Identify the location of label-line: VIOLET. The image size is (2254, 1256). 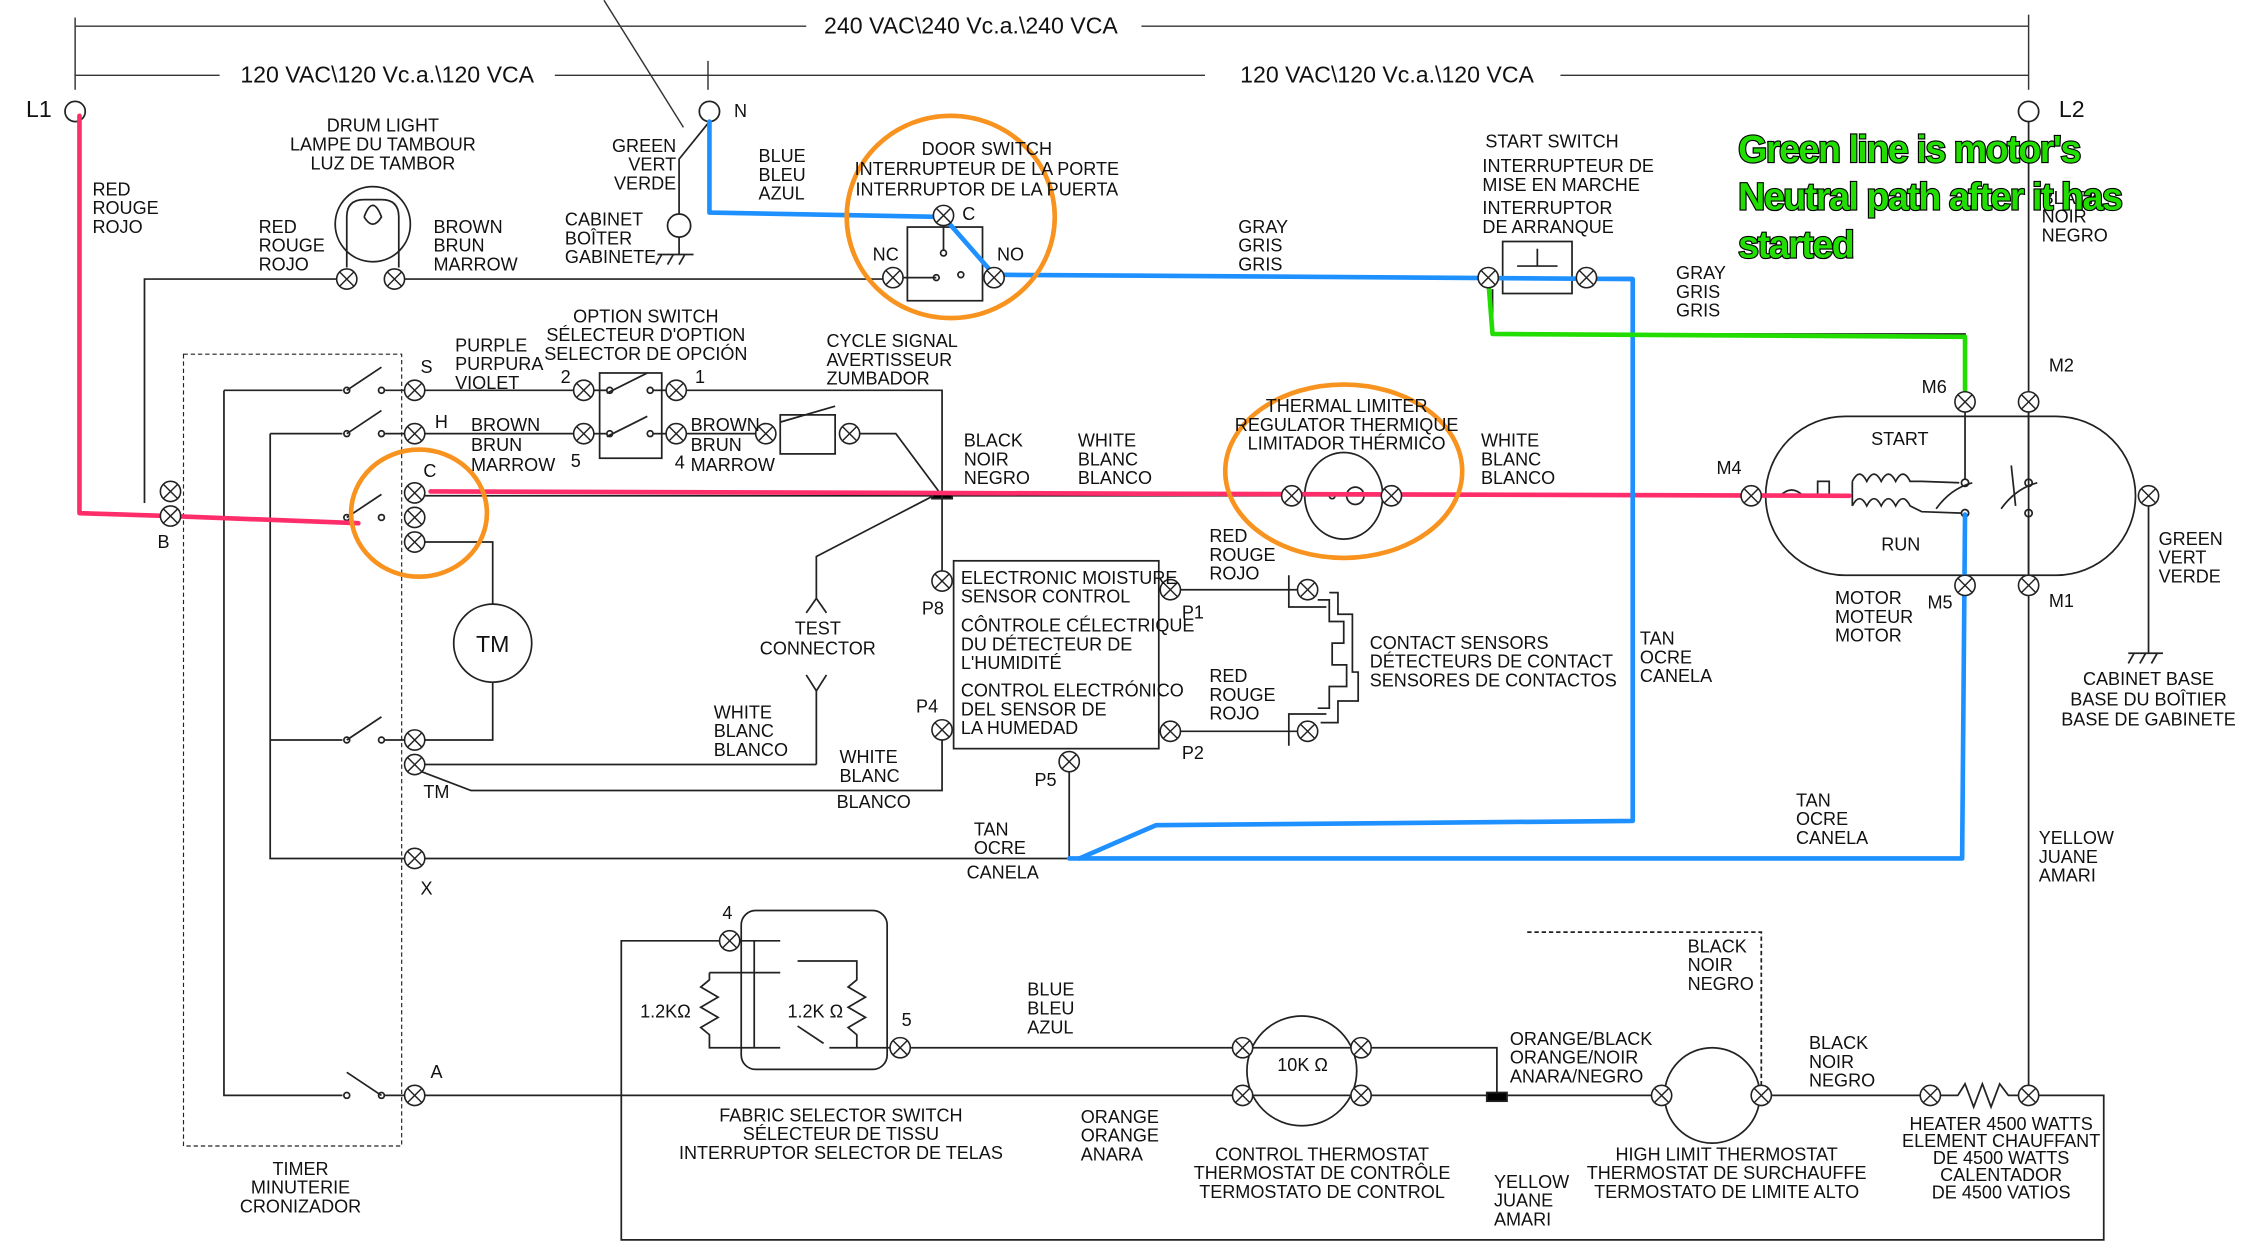
(487, 383).